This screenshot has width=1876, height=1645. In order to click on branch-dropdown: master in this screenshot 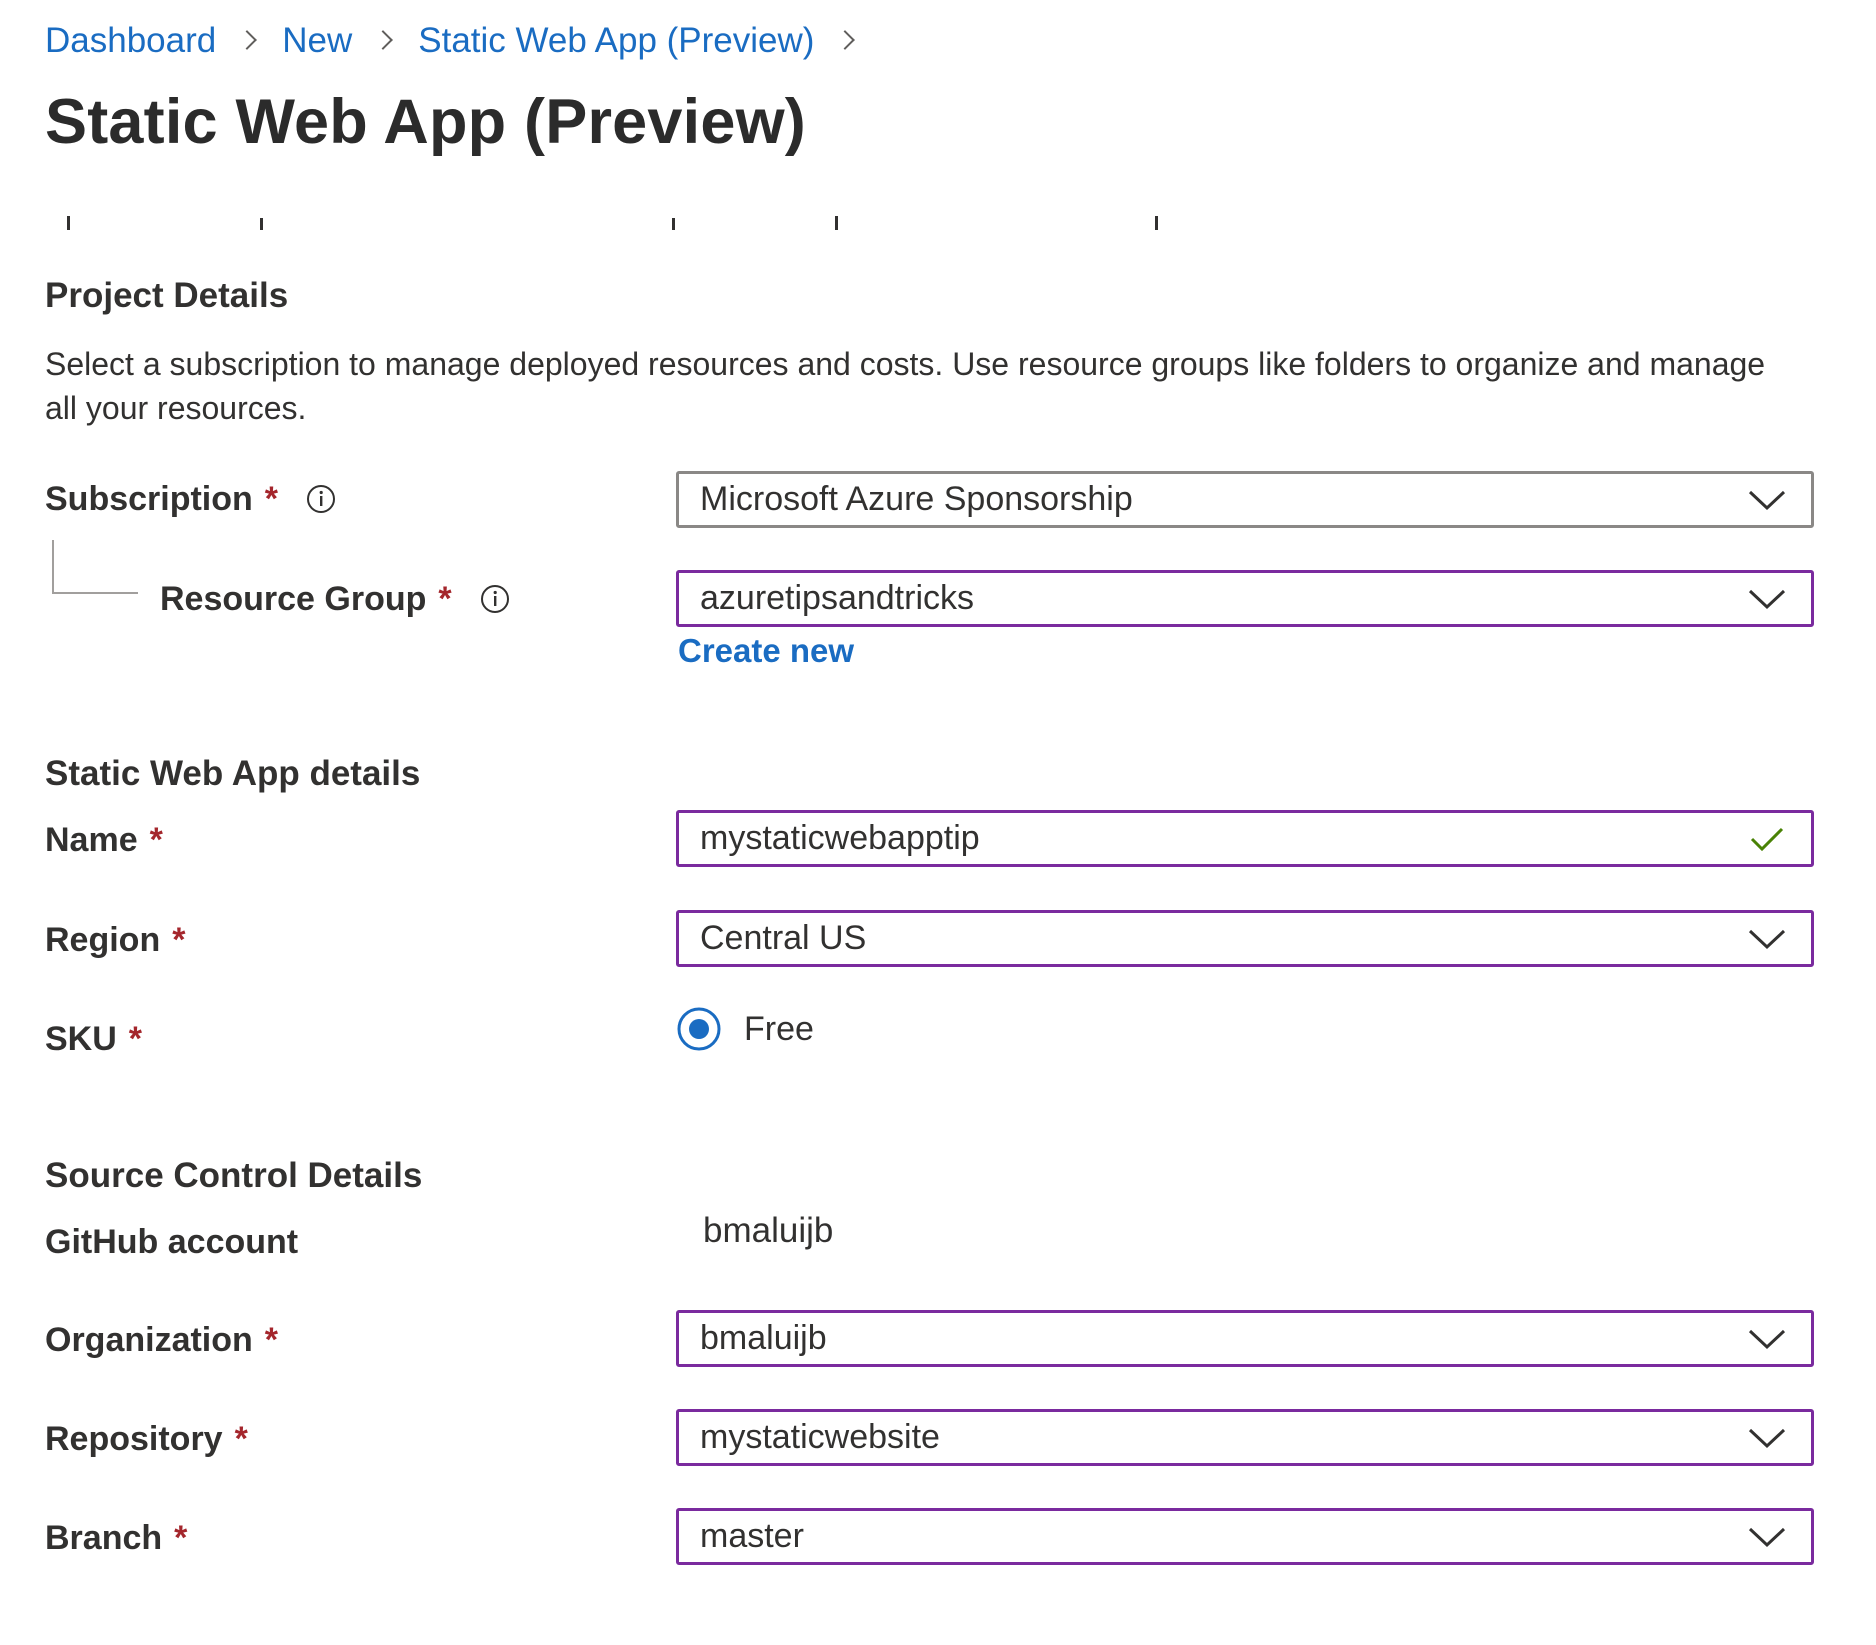, I will do `click(1245, 1536)`.